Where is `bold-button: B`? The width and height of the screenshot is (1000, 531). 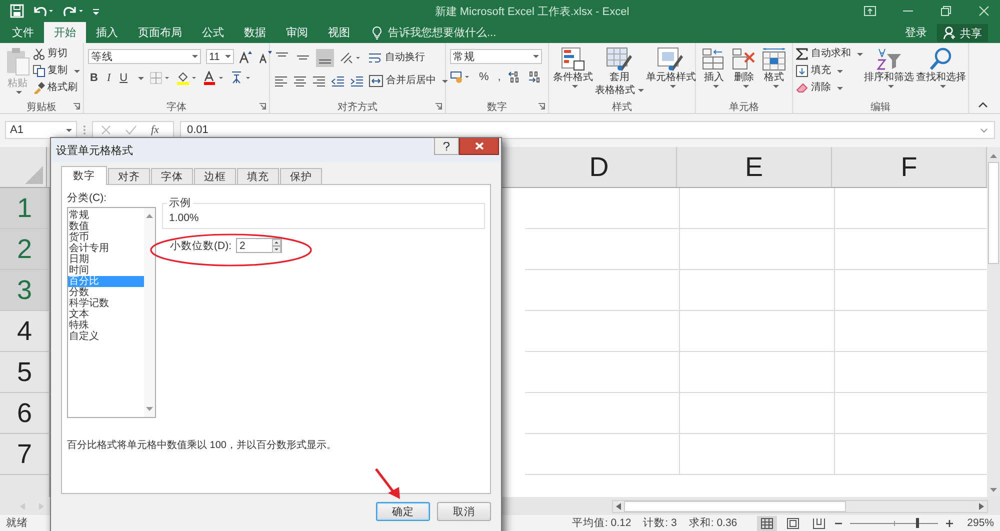
bold-button: B is located at coordinates (94, 78).